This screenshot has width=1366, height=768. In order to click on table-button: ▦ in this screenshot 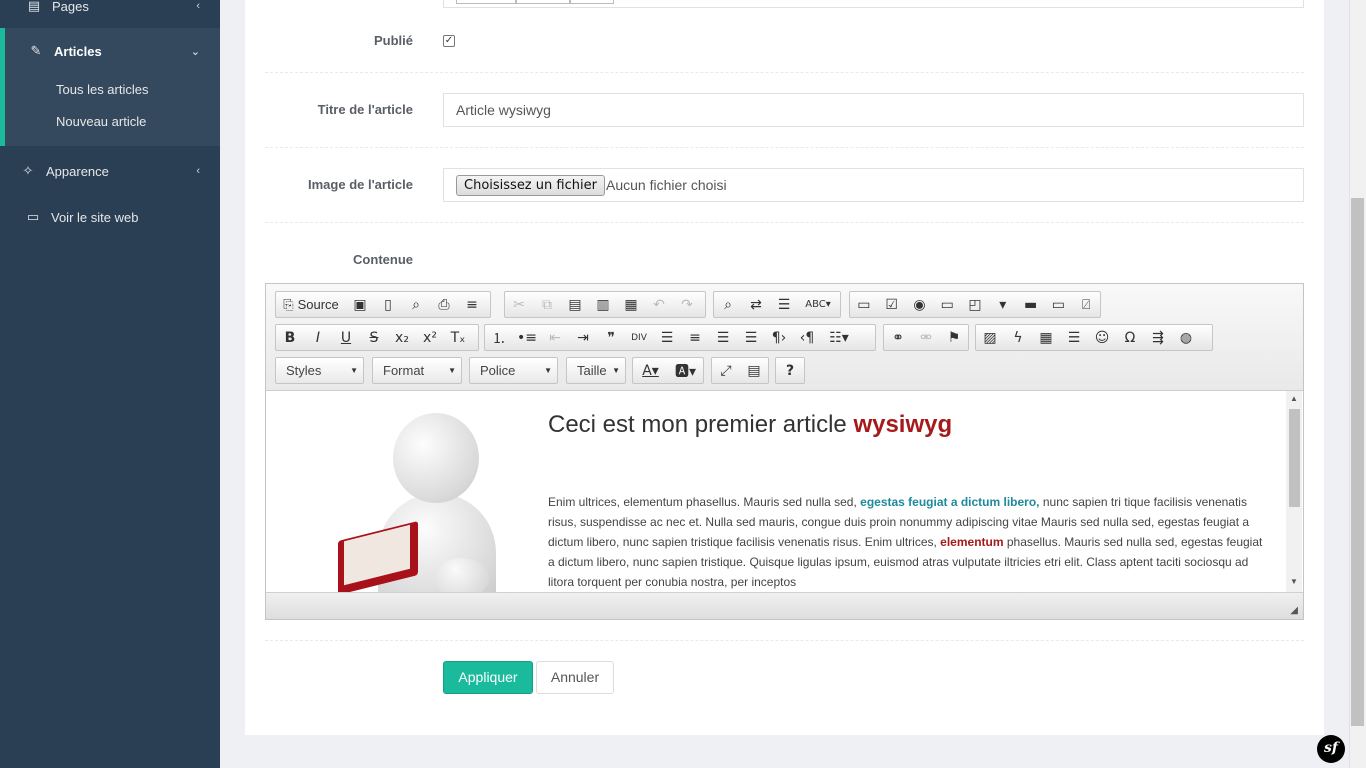, I will do `click(1046, 337)`.